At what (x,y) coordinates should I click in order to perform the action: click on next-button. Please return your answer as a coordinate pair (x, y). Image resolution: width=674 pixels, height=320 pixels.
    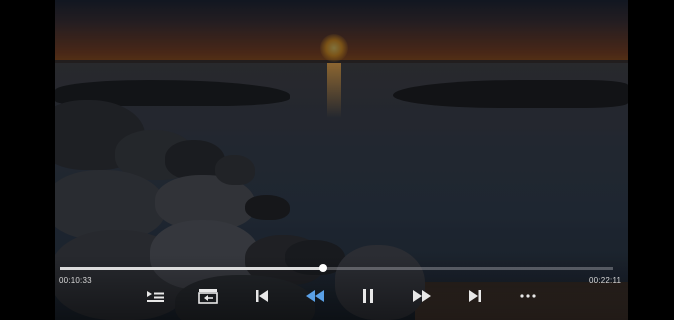
    Looking at the image, I should click on (475, 296).